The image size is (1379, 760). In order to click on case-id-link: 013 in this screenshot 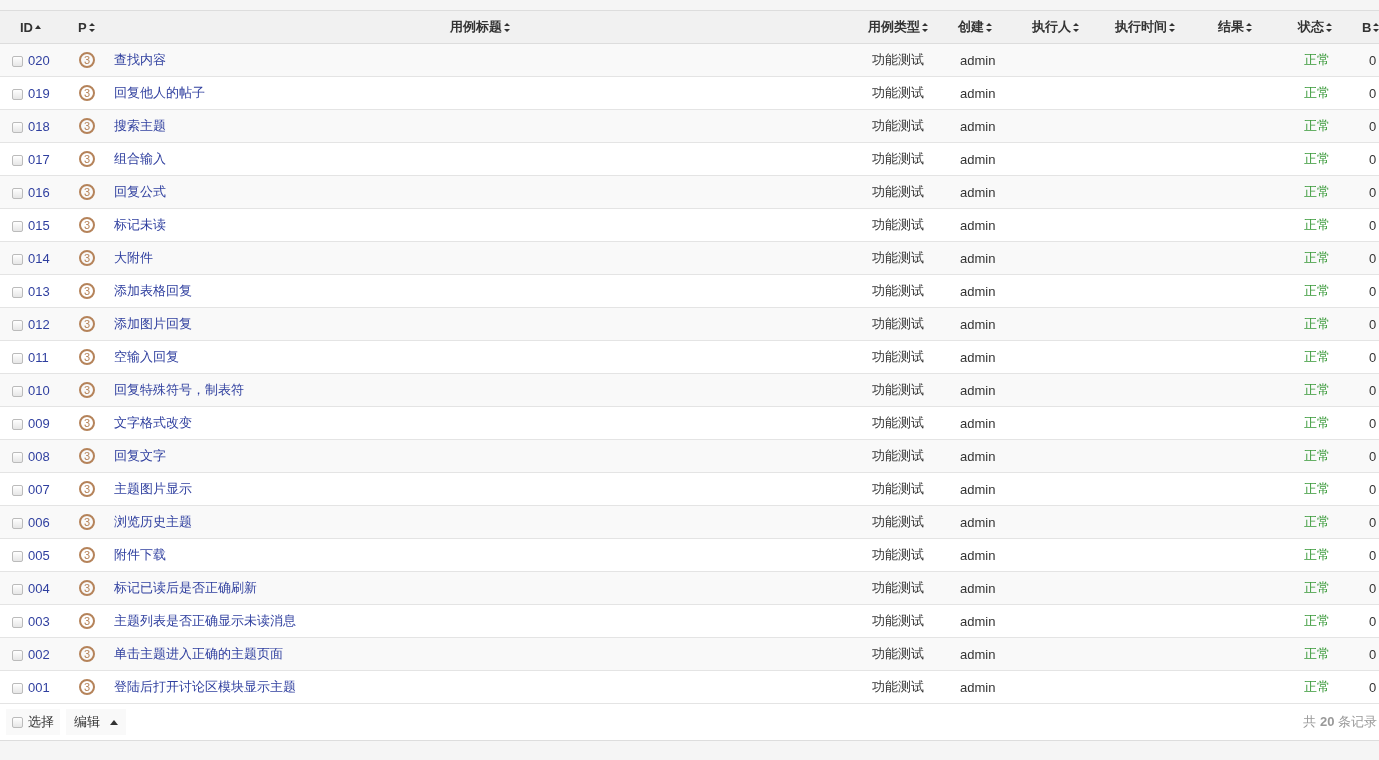, I will do `click(39, 291)`.